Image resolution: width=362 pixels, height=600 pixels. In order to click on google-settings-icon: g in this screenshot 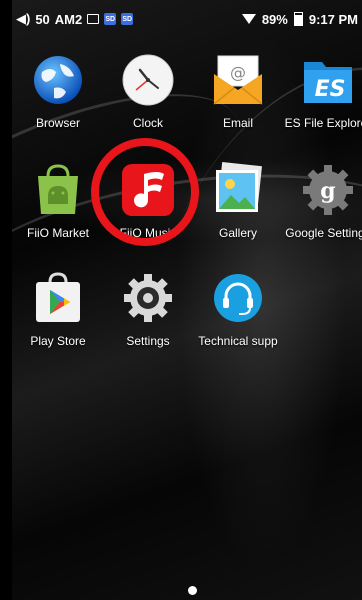, I will do `click(328, 190)`.